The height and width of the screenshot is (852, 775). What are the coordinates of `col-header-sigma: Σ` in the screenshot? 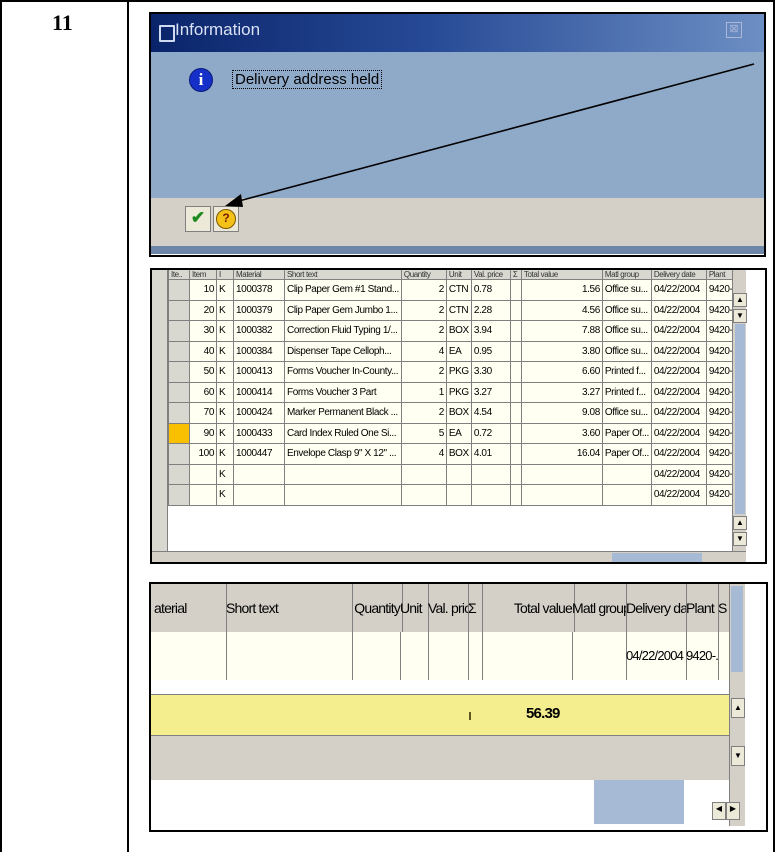 It's located at (515, 275).